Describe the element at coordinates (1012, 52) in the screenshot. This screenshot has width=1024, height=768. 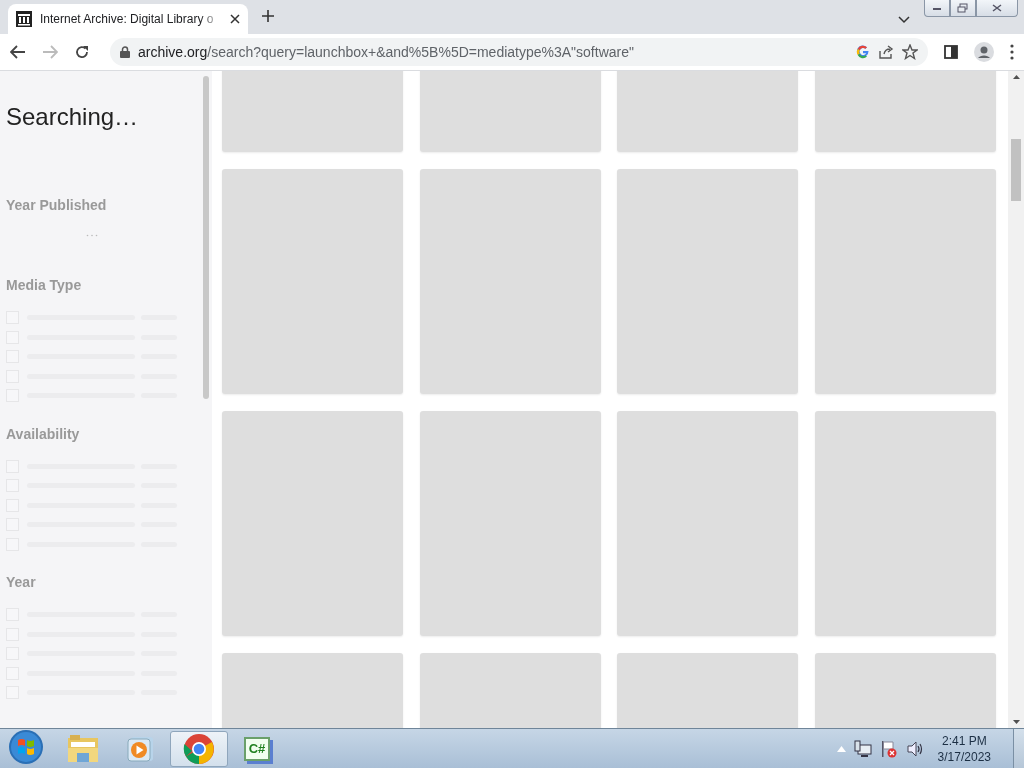
I see `menu-icon` at that location.